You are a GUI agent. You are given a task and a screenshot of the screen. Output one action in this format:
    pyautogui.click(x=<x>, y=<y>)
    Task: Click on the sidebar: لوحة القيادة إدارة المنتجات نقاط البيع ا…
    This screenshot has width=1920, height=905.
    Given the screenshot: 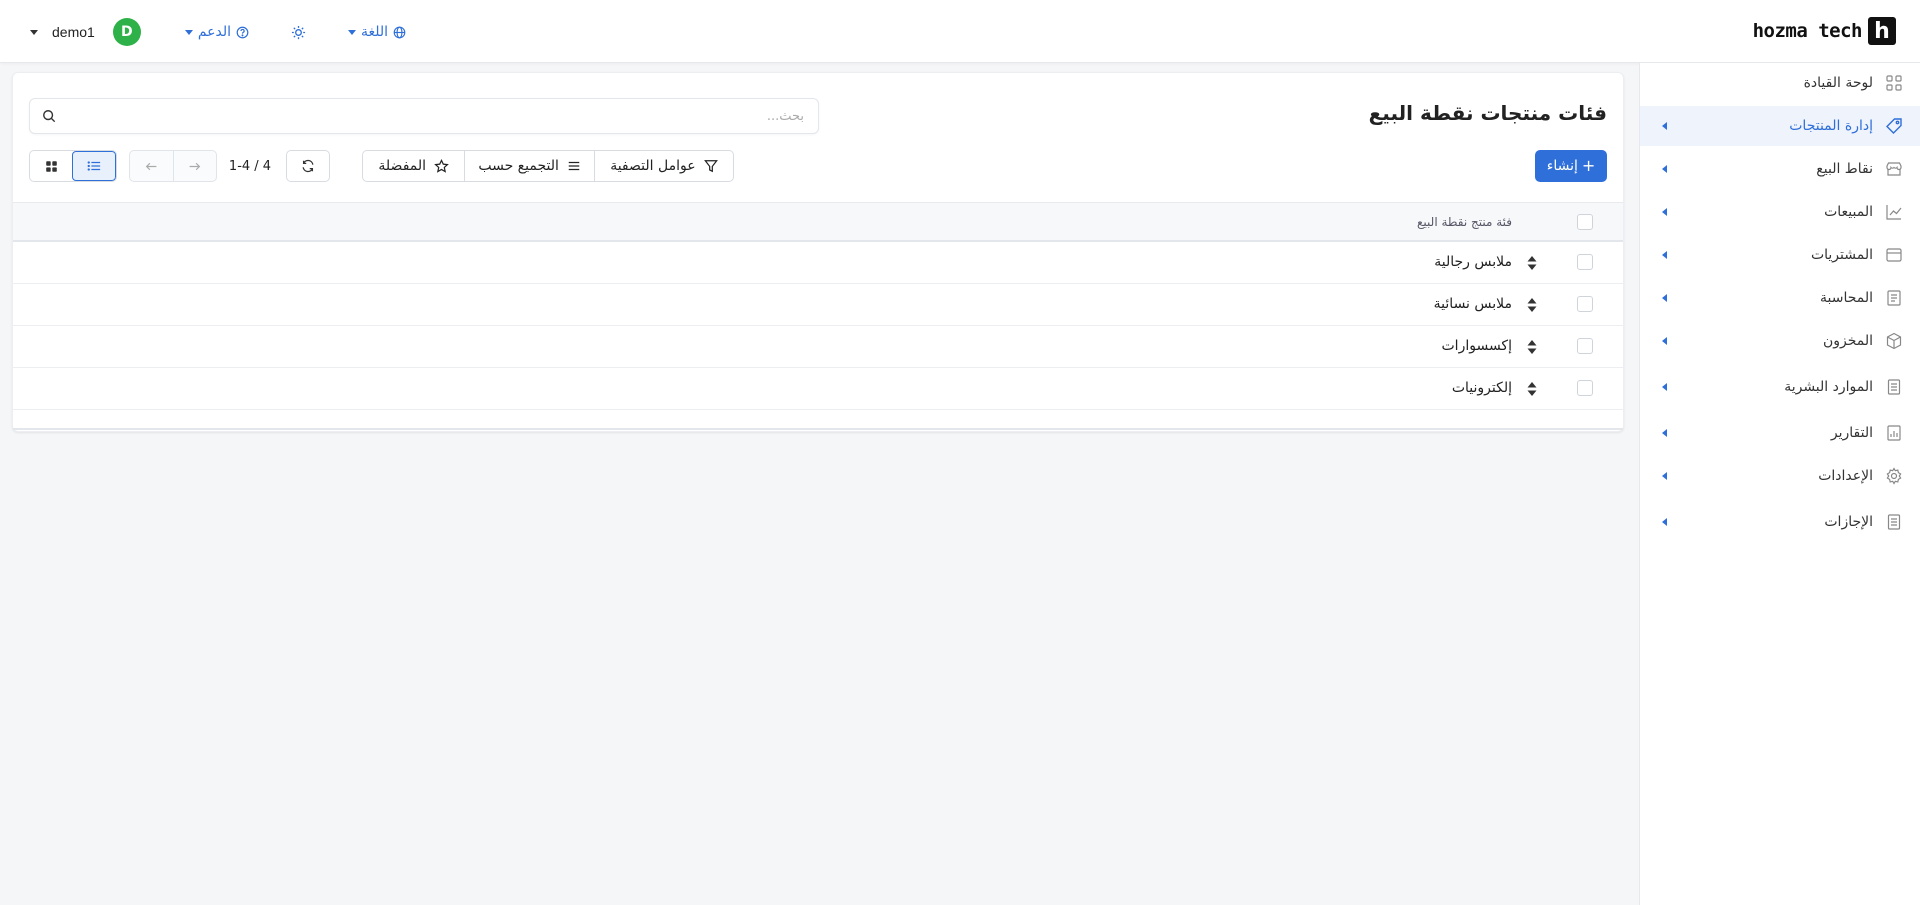 What is the action you would take?
    pyautogui.click(x=1779, y=484)
    